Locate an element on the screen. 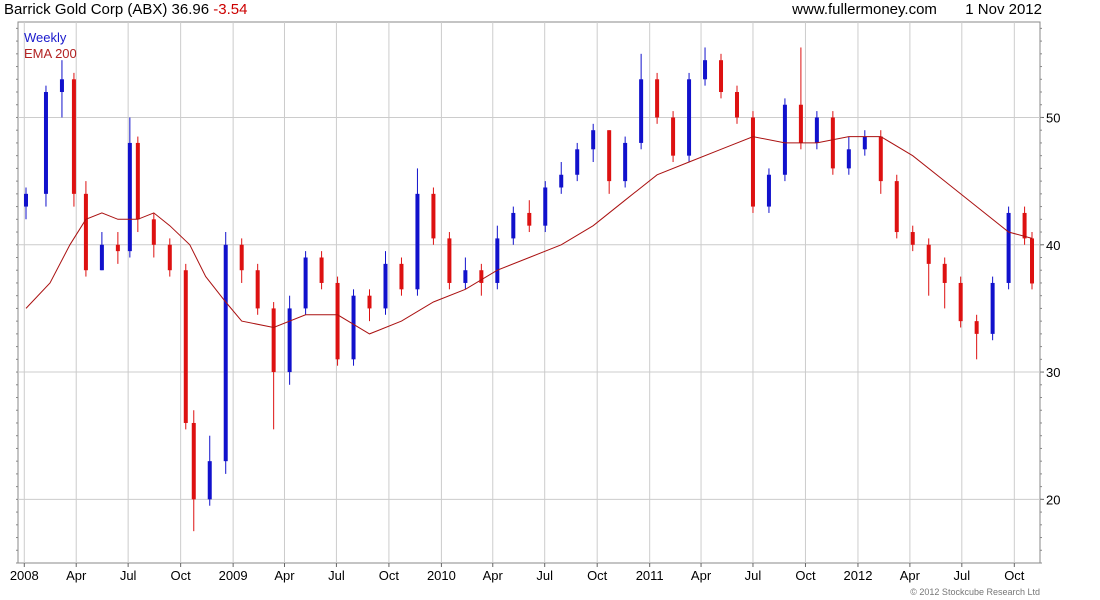 This screenshot has height=600, width=1100. copyright-notice: © 2012 Stockcube Research Ltd is located at coordinates (975, 592).